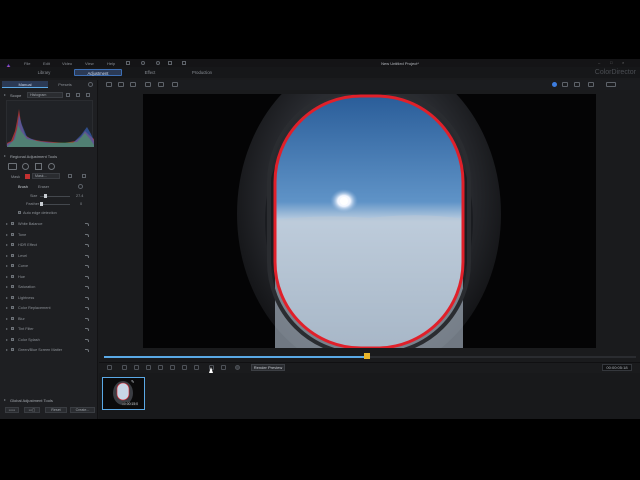 Image resolution: width=640 pixels, height=480 pixels. What do you see at coordinates (202, 72) in the screenshot?
I see `tab-production: Production` at bounding box center [202, 72].